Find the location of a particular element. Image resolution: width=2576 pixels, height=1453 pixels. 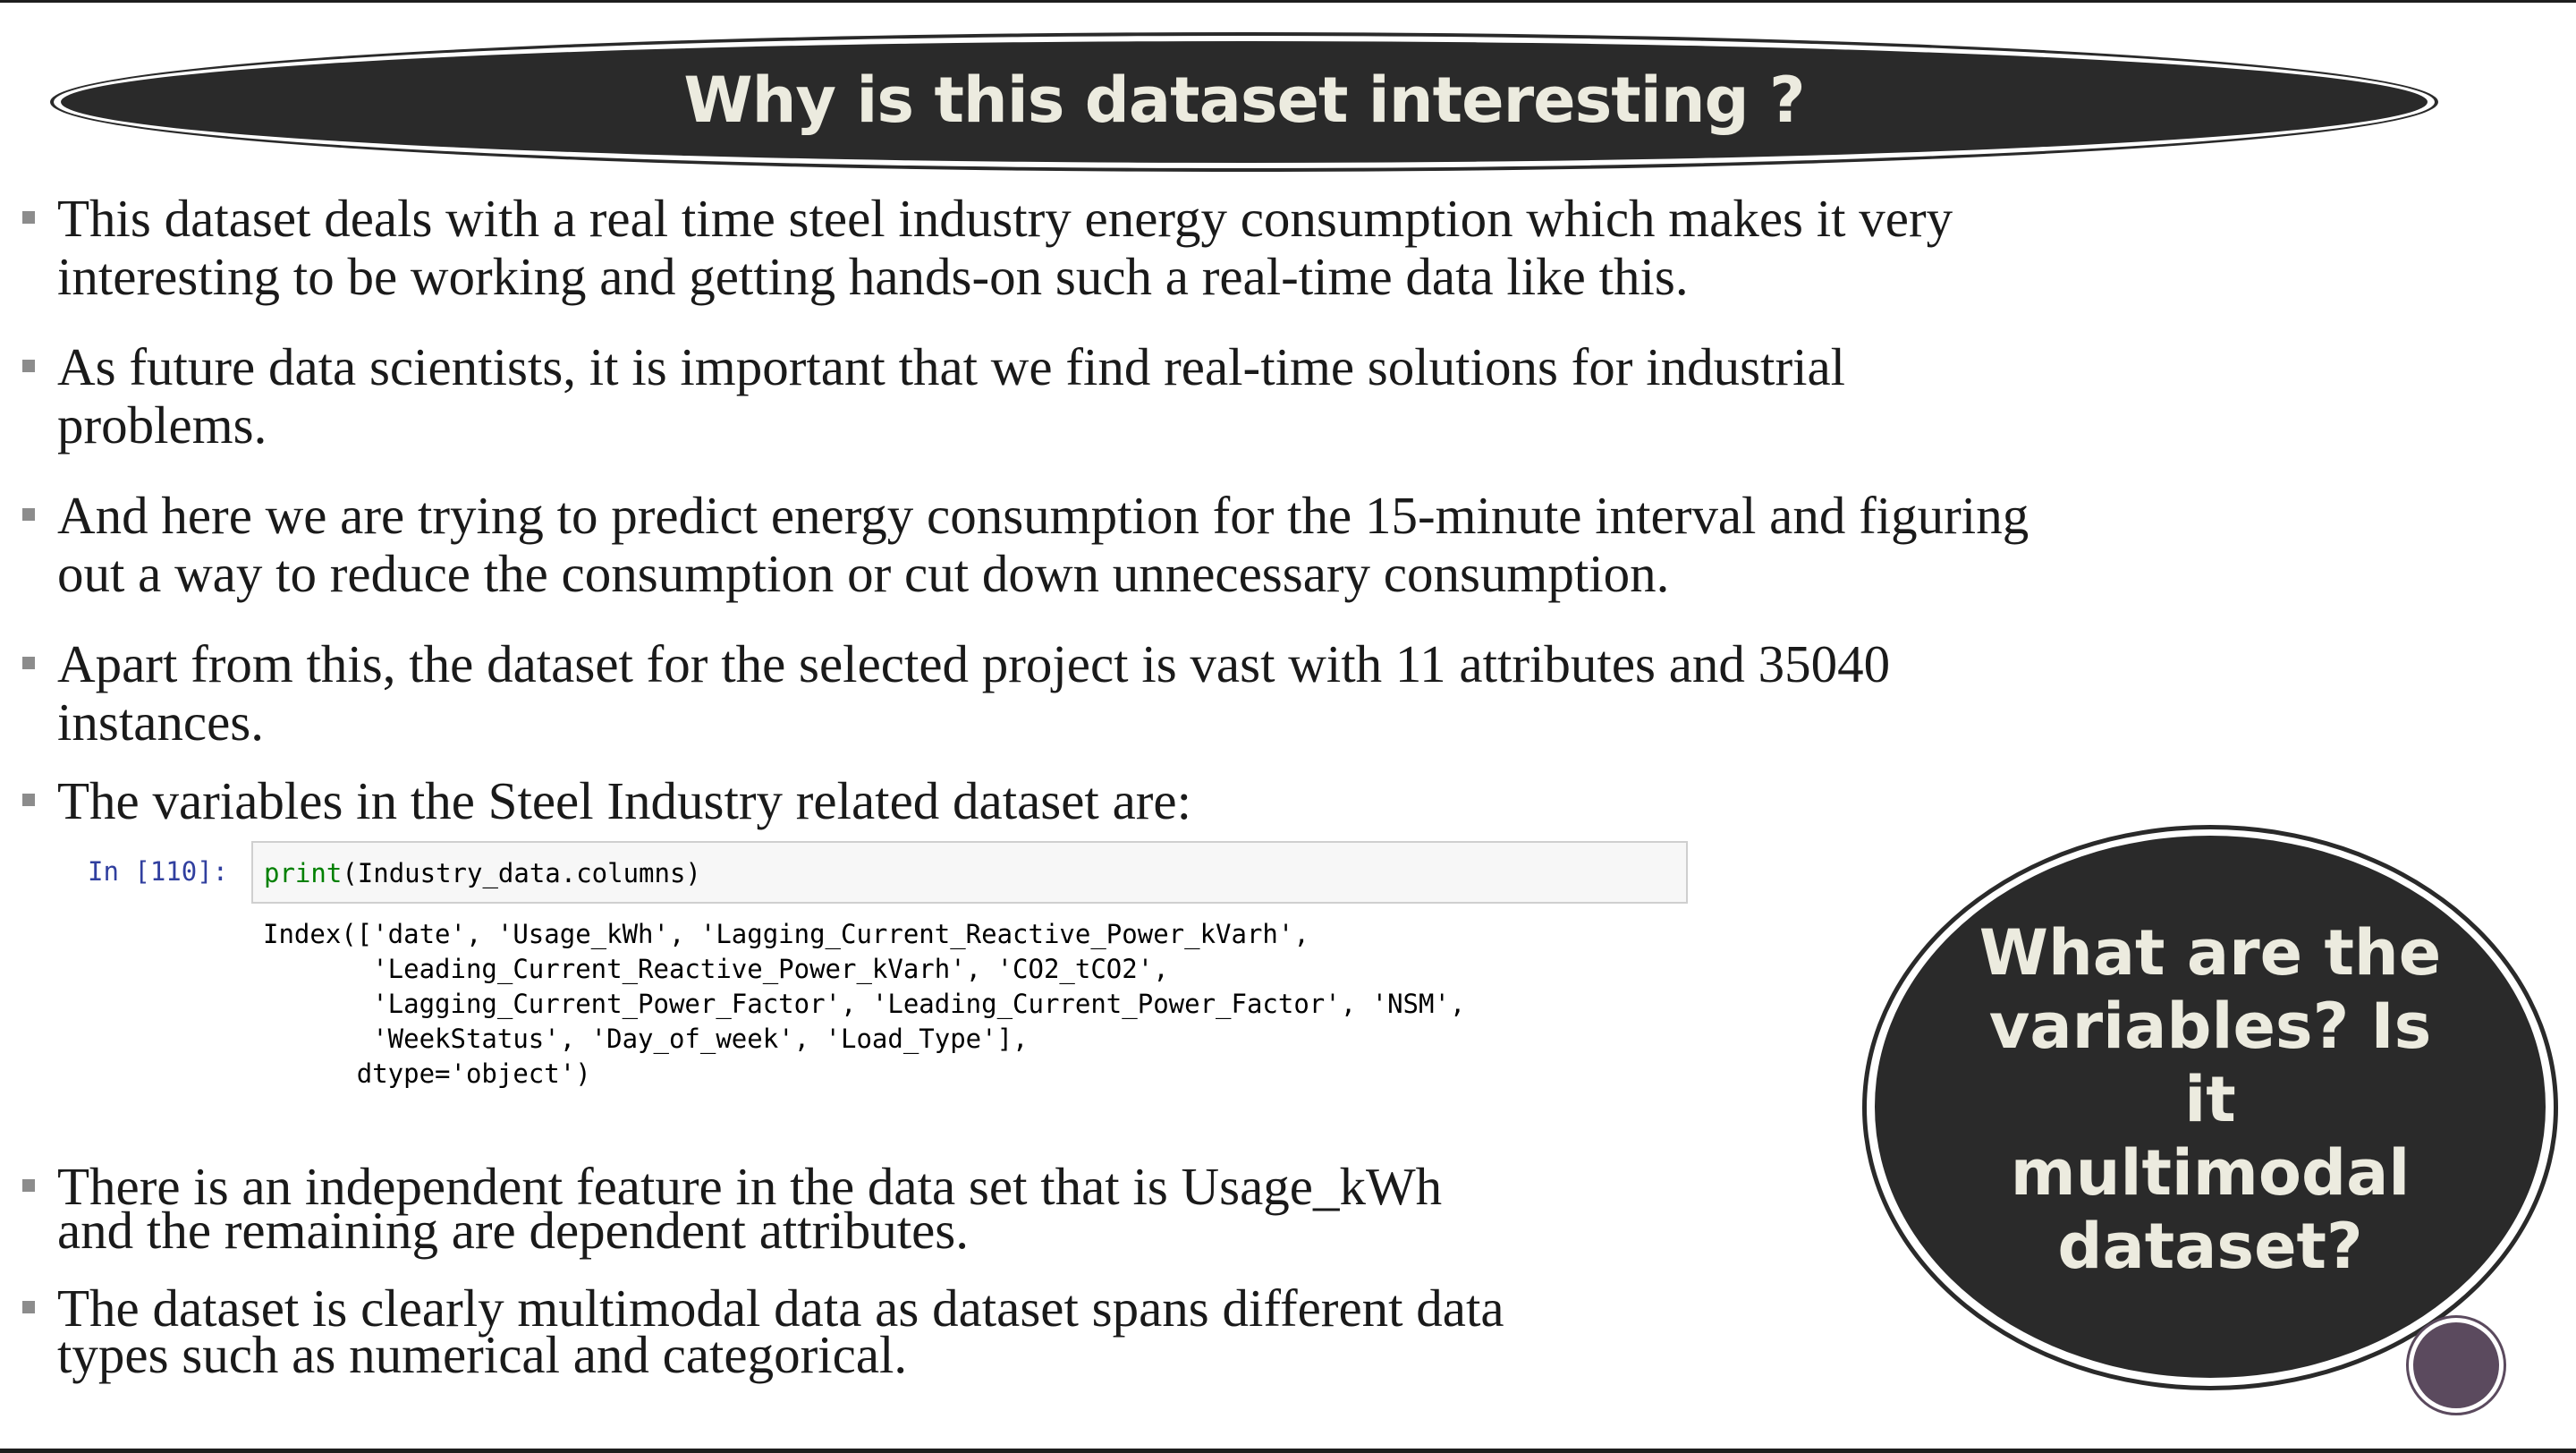

title-banner: Why is this dataset interesting ? is located at coordinates (1244, 102).